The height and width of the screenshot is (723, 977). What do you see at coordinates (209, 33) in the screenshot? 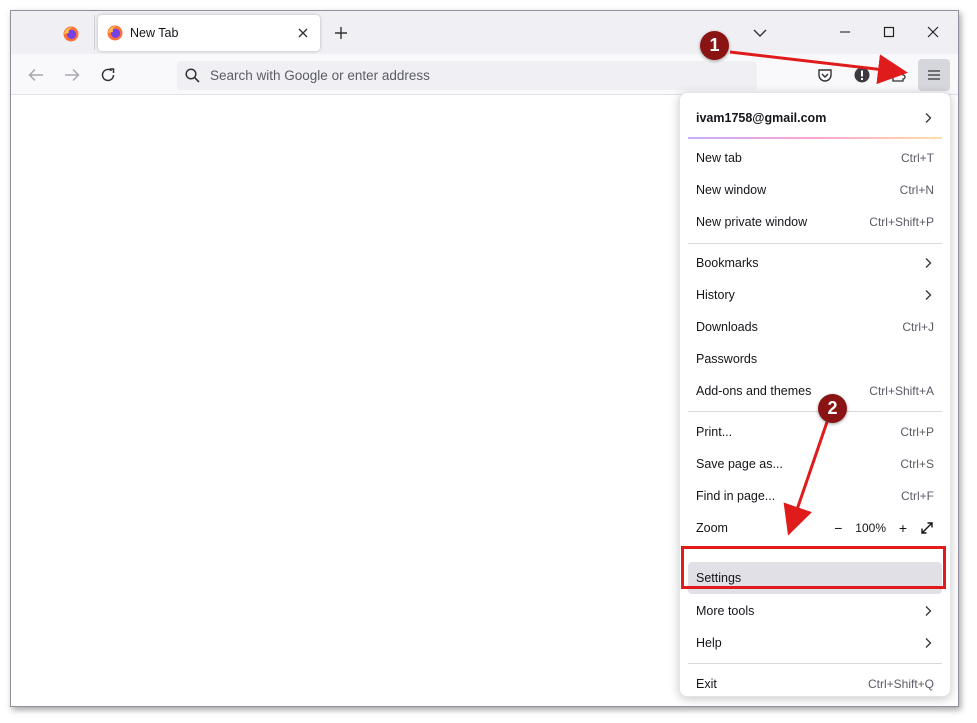
I see `tab-new-tab: New Tab` at bounding box center [209, 33].